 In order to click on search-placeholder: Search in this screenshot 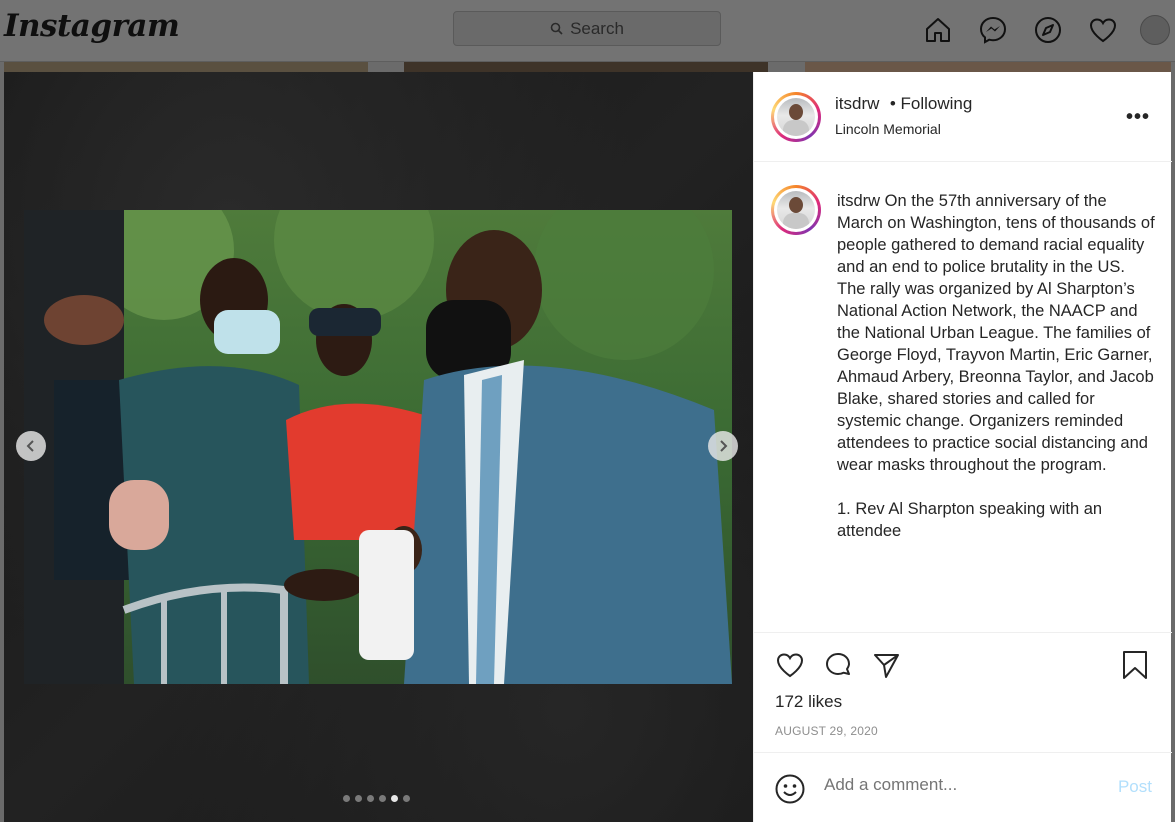, I will do `click(597, 28)`.